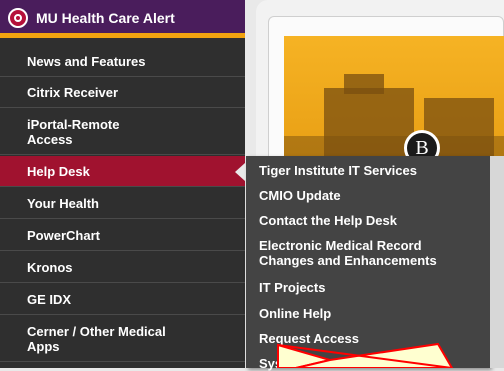 The height and width of the screenshot is (371, 504). What do you see at coordinates (122, 171) in the screenshot?
I see `nav-item-help-desk: Help Desk` at bounding box center [122, 171].